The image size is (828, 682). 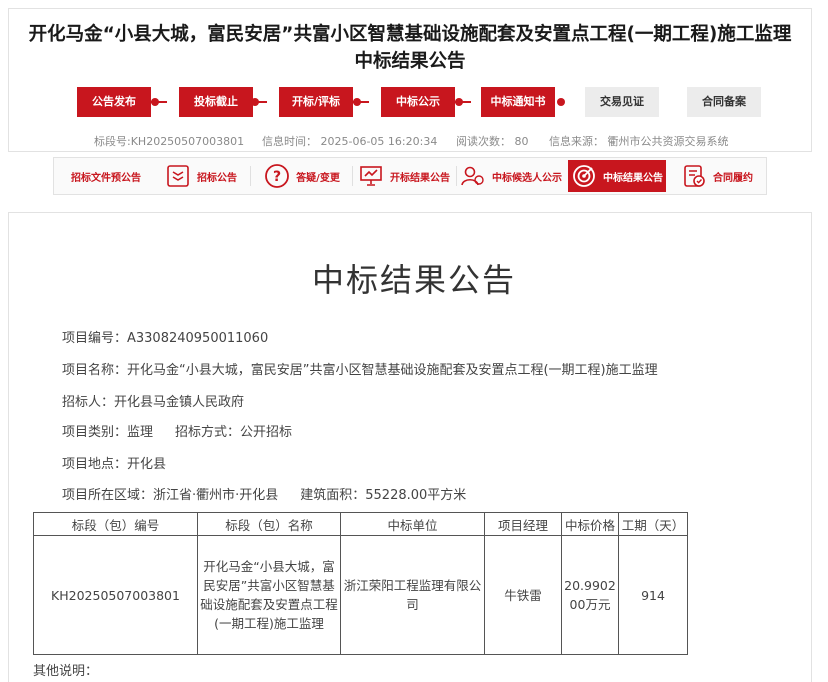 I want to click on tab-qa-change: ? 答疑/变更, so click(x=302, y=176).